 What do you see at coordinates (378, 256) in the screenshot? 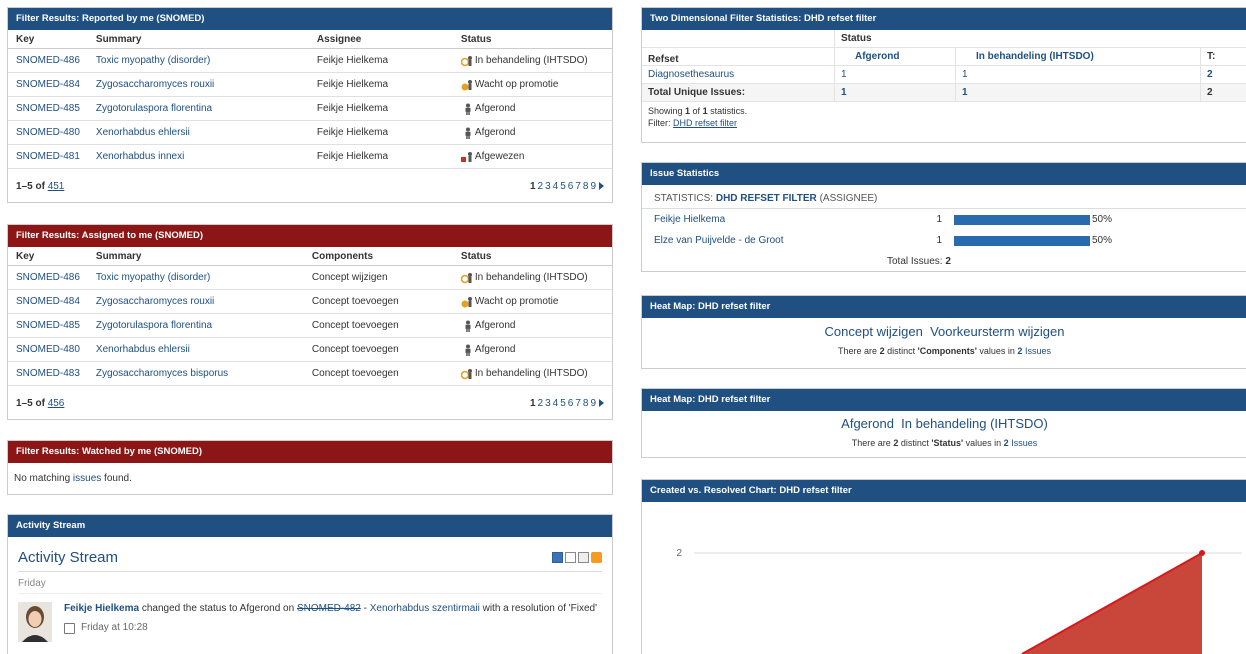
I see `col-components: Components` at bounding box center [378, 256].